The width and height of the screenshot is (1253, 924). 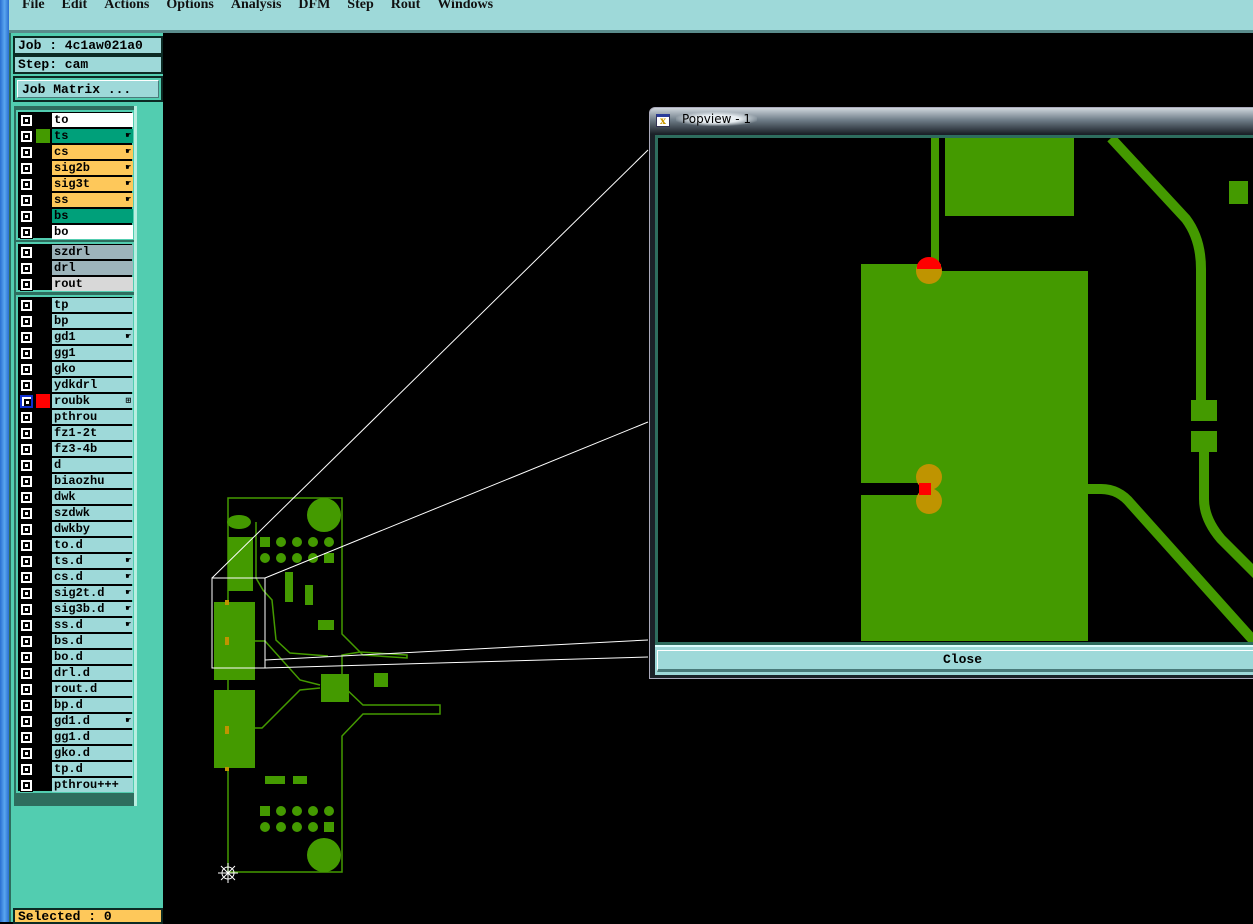 I want to click on layer-row: tp, so click(x=75, y=305).